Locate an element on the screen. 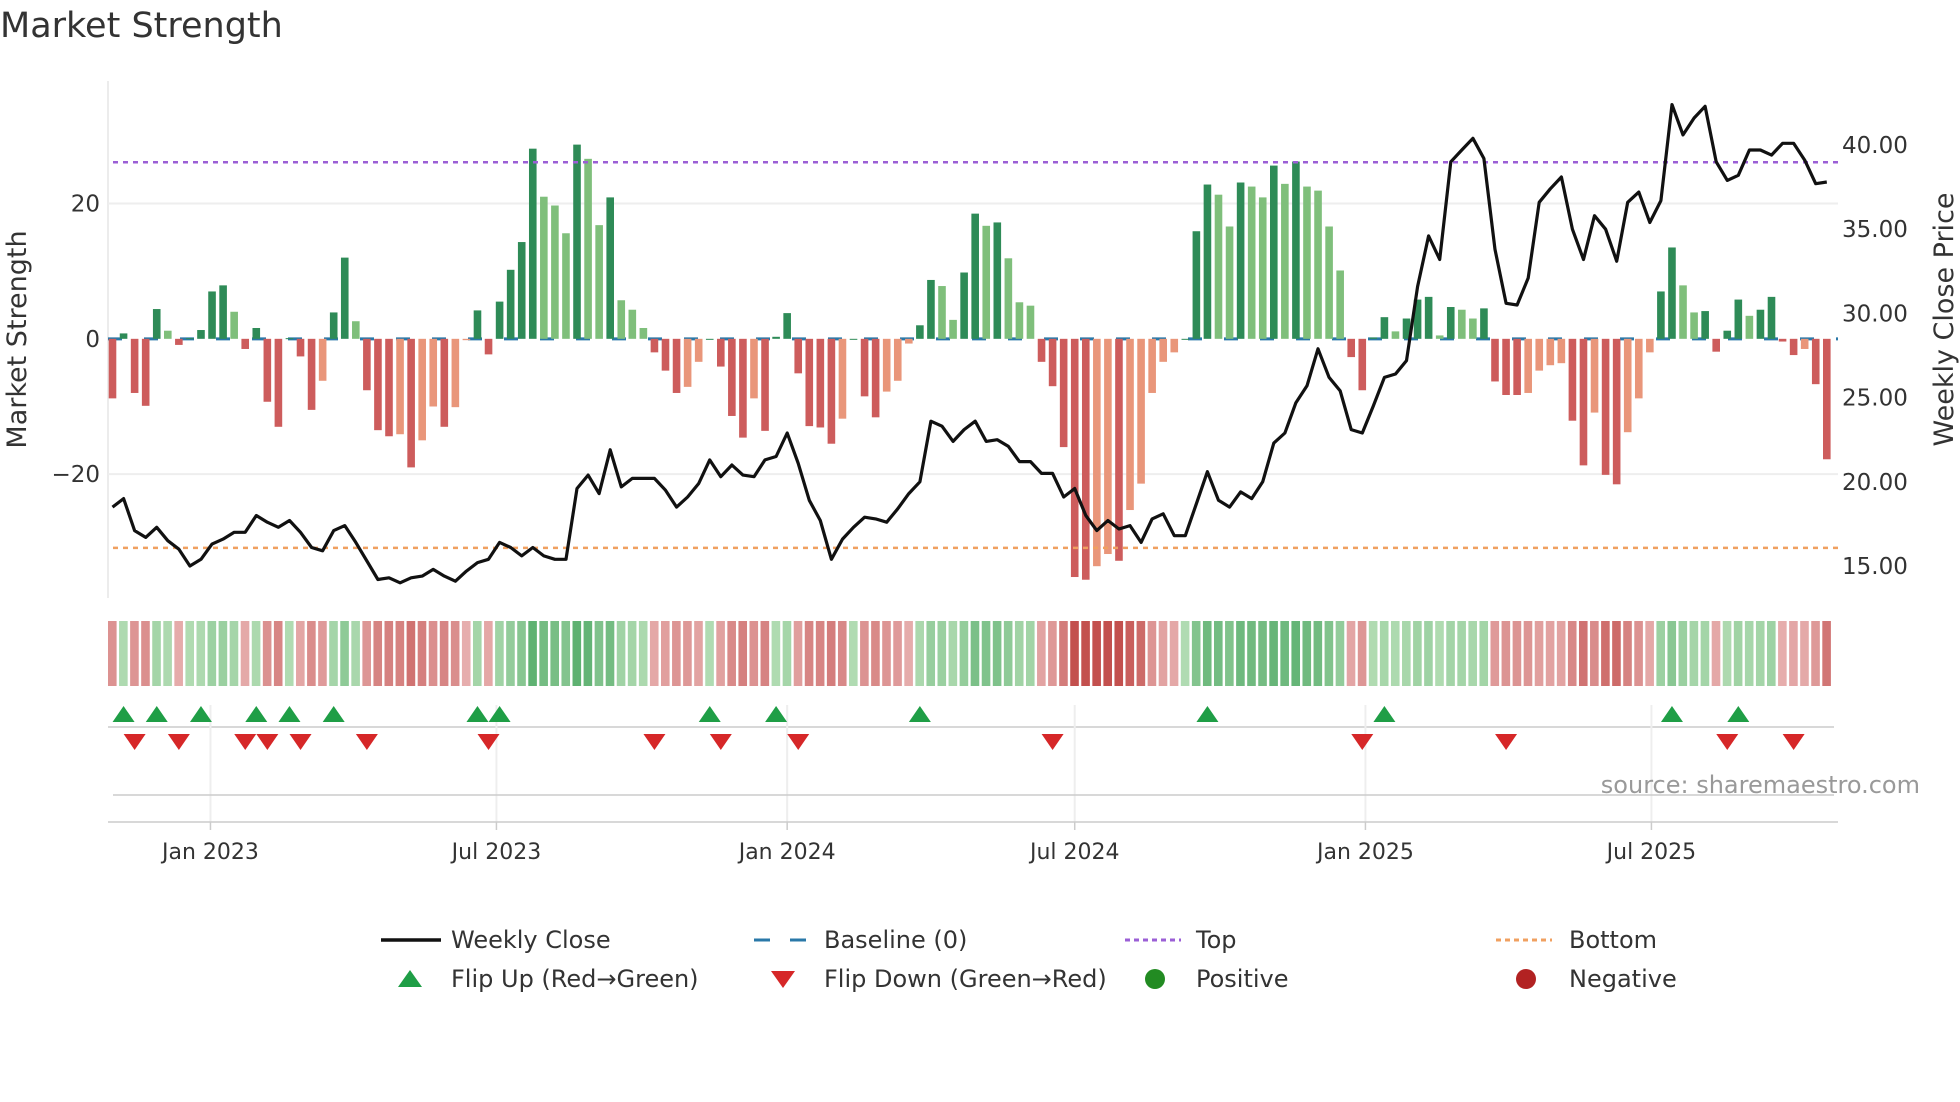 This screenshot has height=1102, width=1960. right-tick-label: 25.00 is located at coordinates (1875, 399).